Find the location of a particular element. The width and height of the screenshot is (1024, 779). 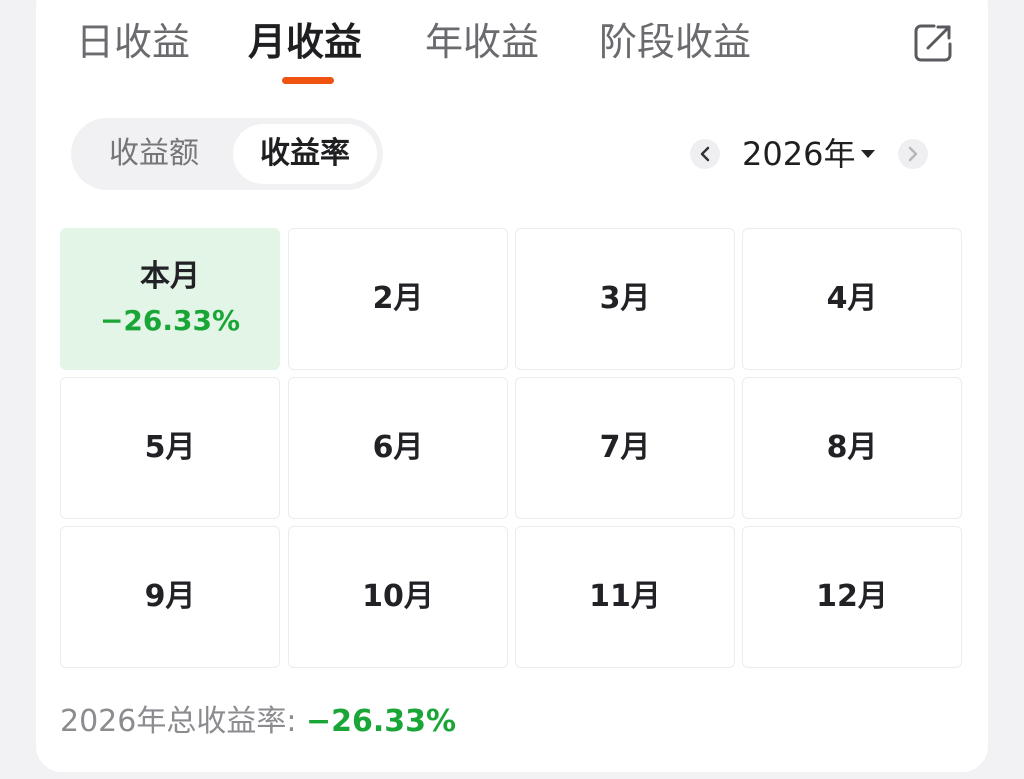

month-cell: 5月 is located at coordinates (170, 448).